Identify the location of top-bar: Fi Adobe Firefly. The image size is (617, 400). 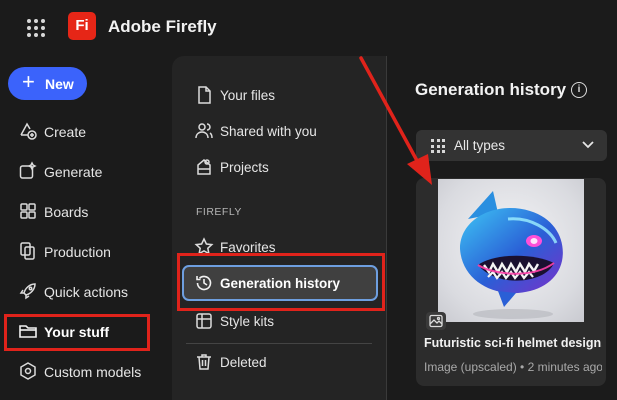
(308, 28).